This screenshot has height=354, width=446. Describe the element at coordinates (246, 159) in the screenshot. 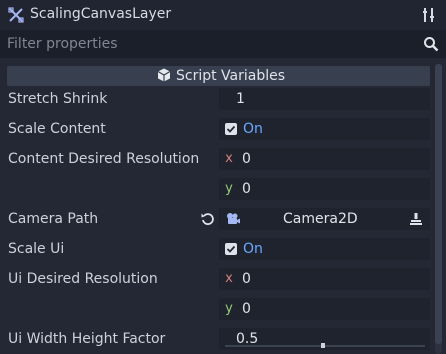

I see `content-res-x-value: 0` at that location.